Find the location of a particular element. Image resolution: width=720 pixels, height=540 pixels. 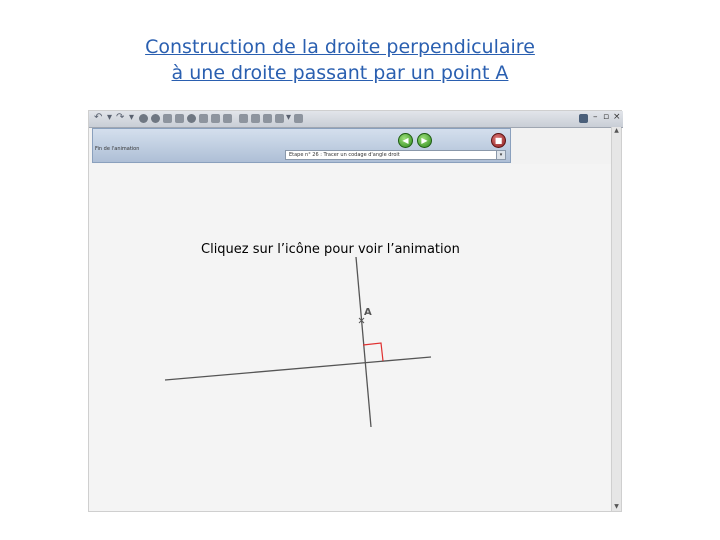

geometry-drawing: A is located at coordinates (298, 342).